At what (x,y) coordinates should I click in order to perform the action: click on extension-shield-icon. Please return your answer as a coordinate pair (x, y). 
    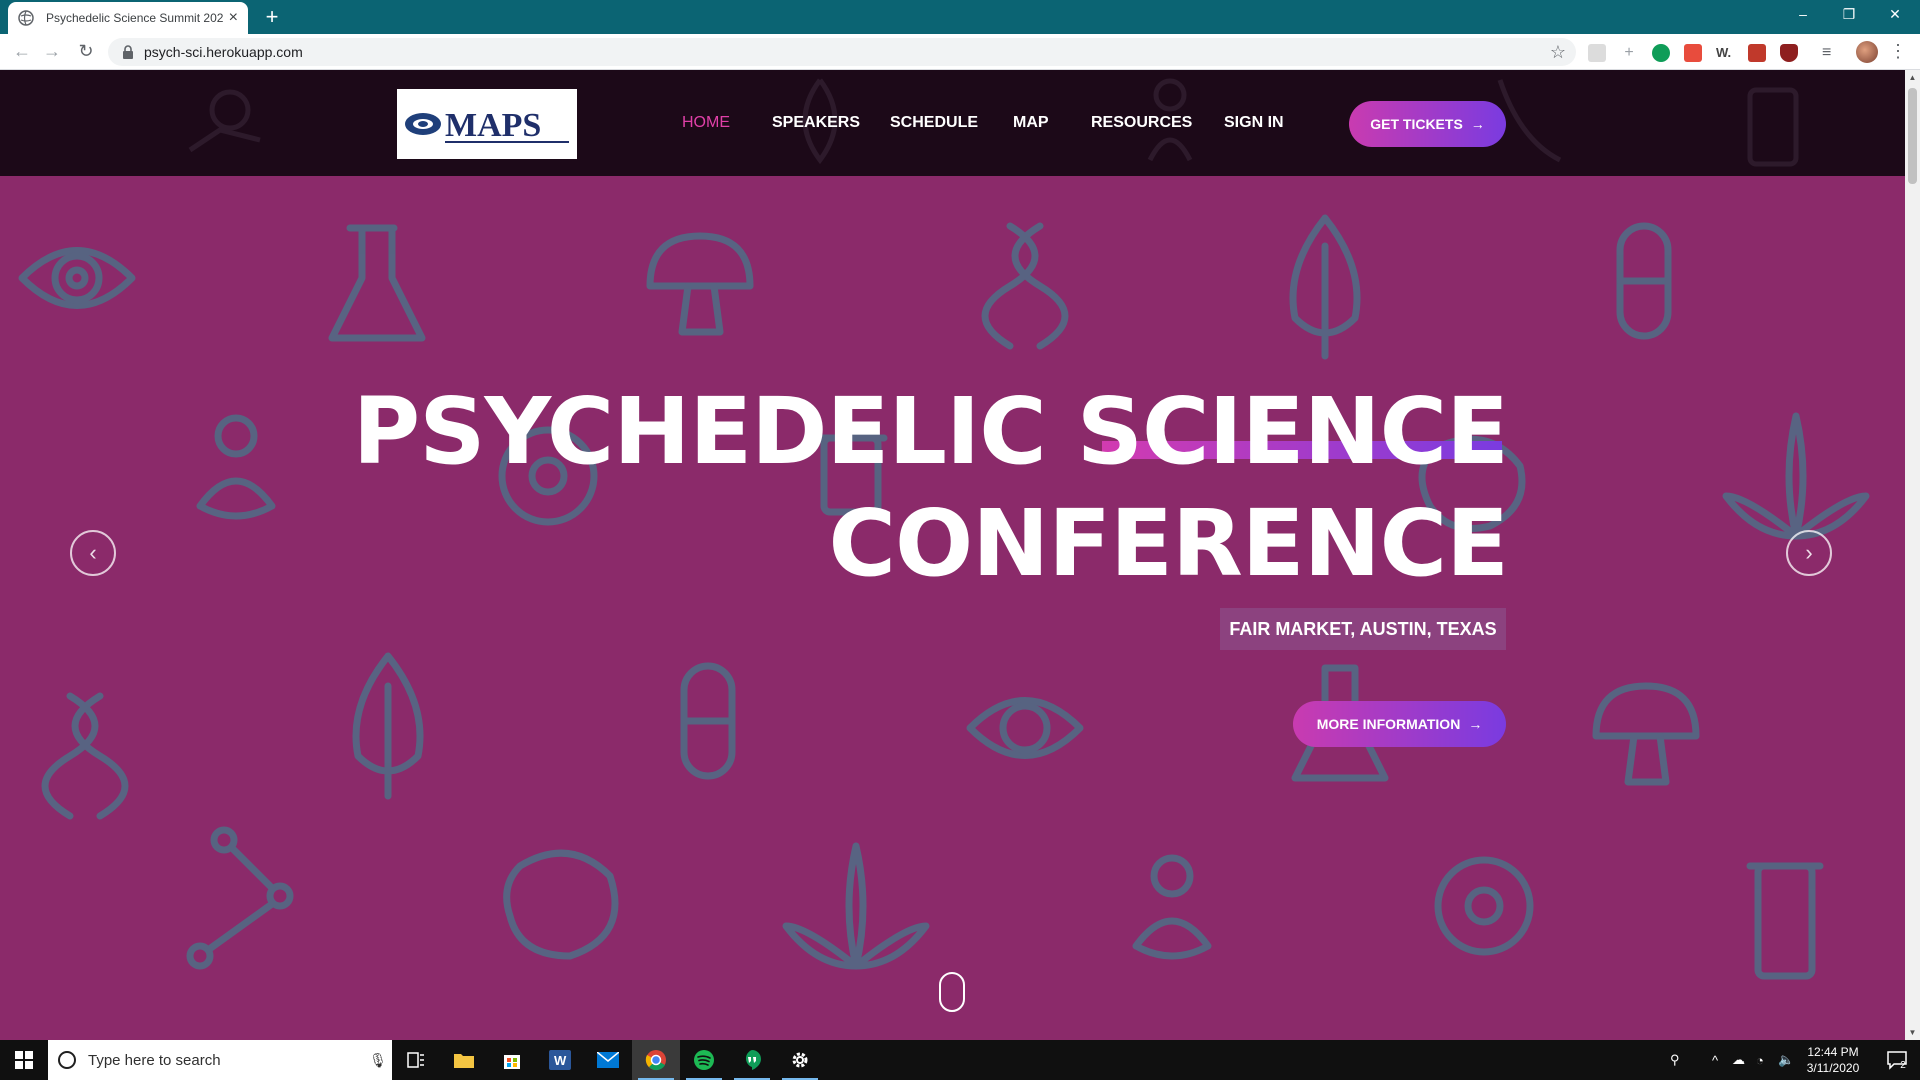
    Looking at the image, I should click on (1789, 53).